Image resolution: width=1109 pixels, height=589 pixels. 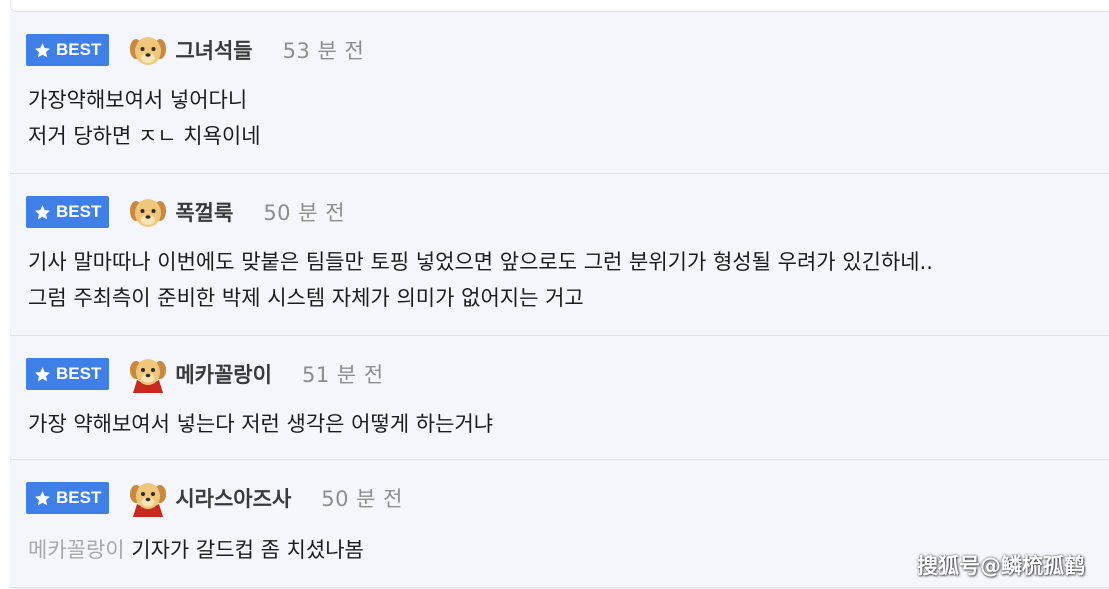 What do you see at coordinates (342, 375) in the screenshot?
I see `comment-time: 51 분 전` at bounding box center [342, 375].